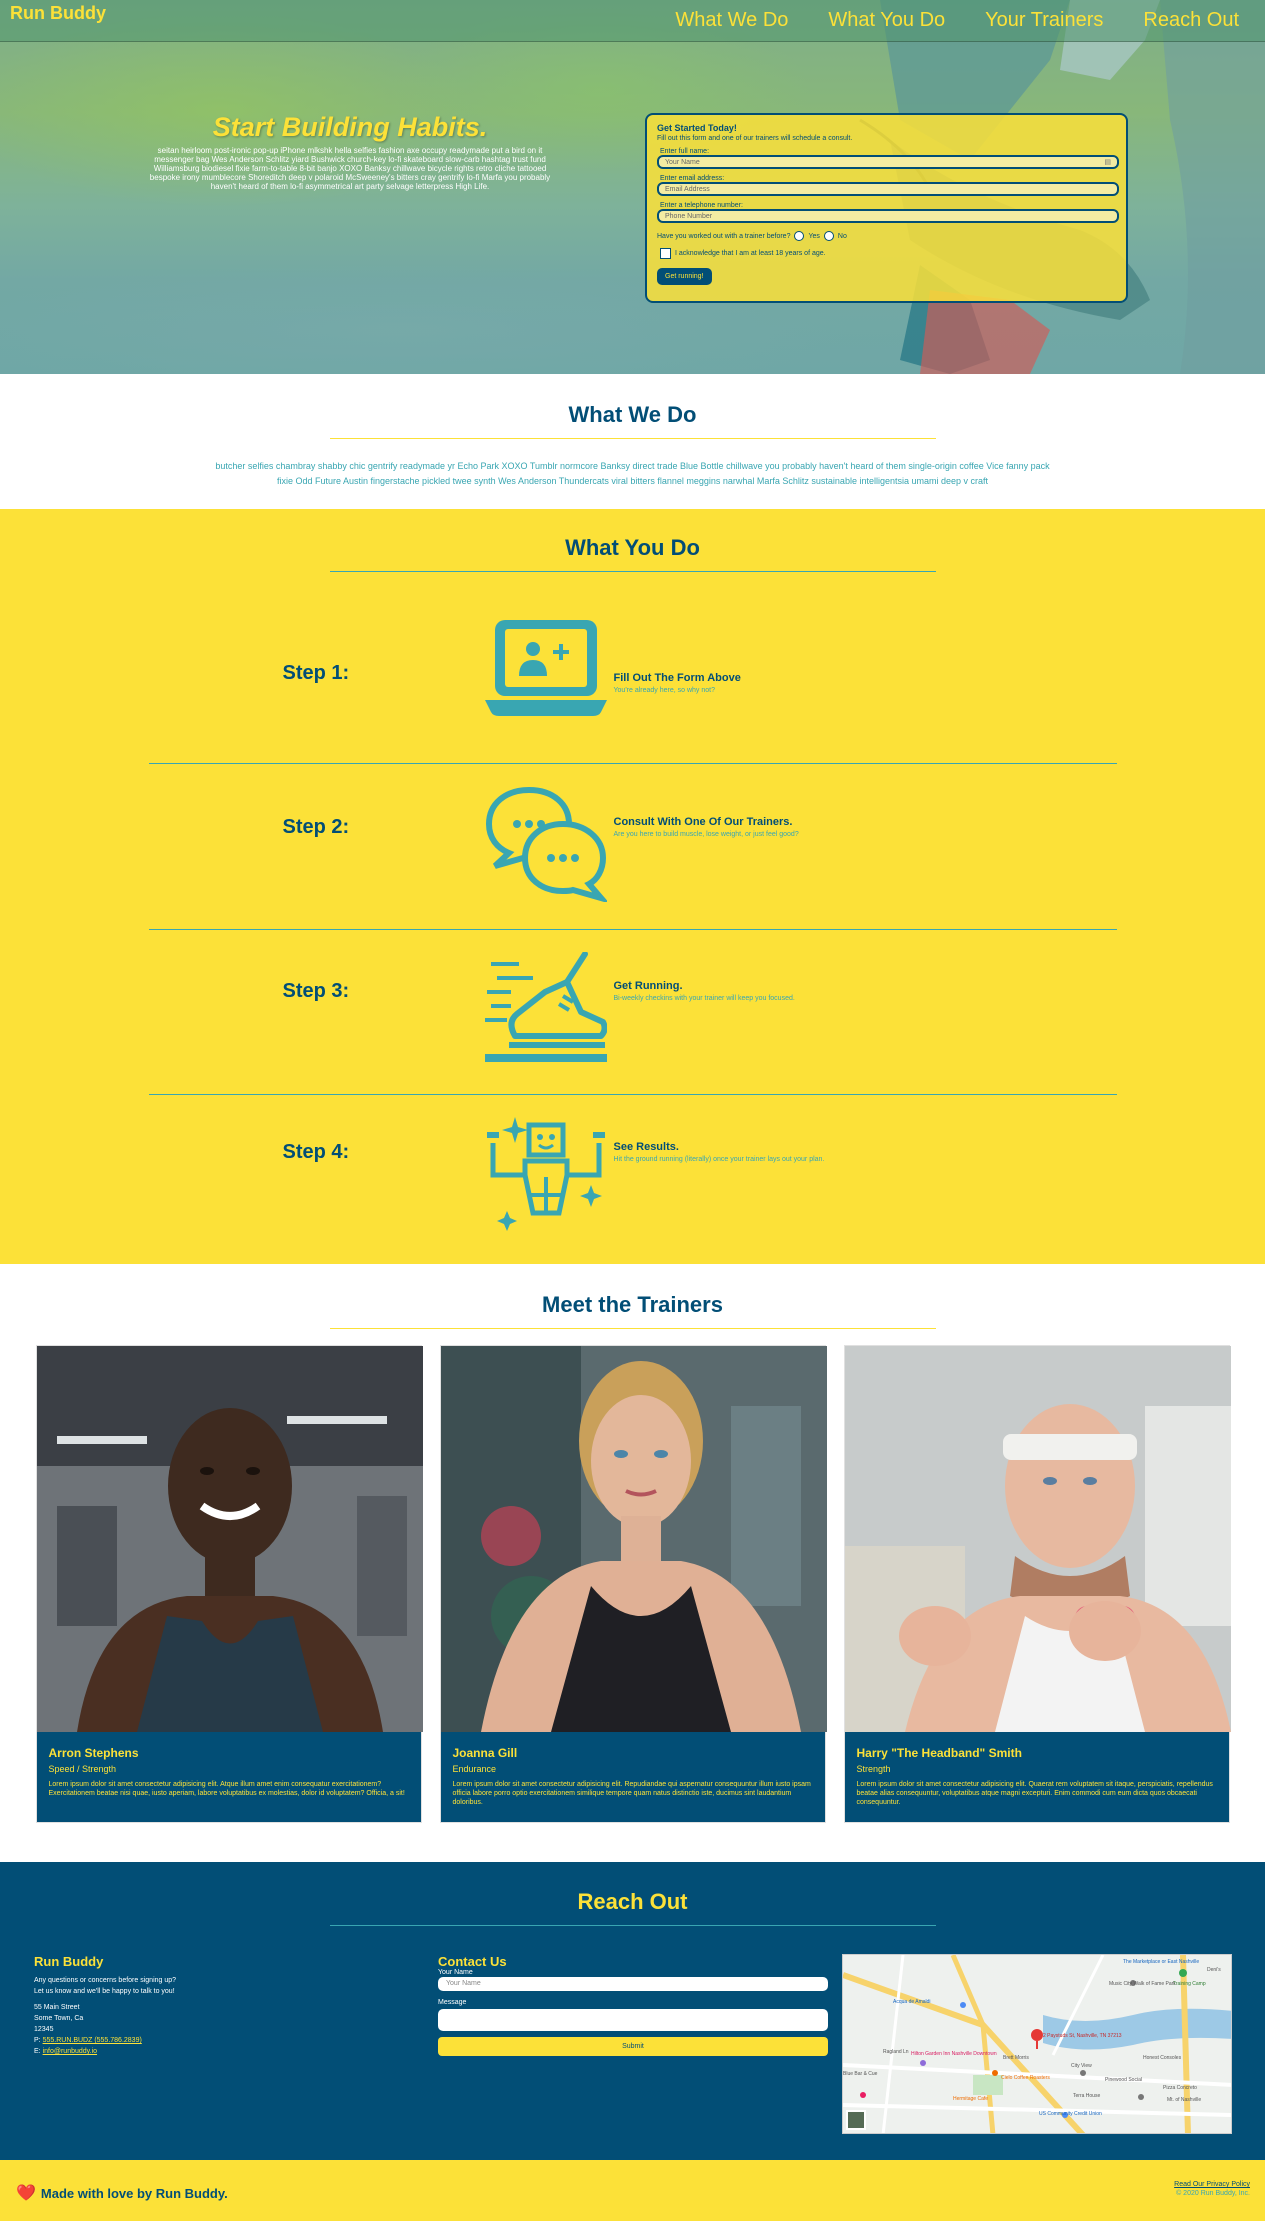 This screenshot has width=1265, height=2221. I want to click on trainers-title: Meet the Trainers, so click(632, 1304).